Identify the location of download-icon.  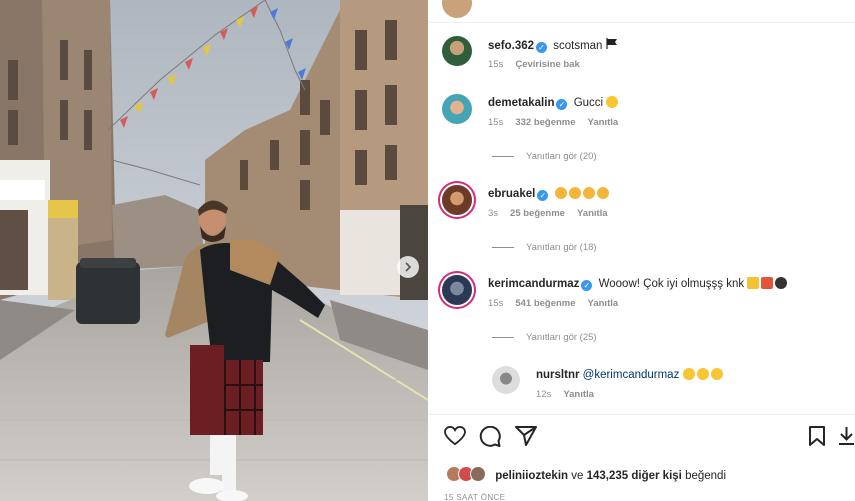
(846, 438).